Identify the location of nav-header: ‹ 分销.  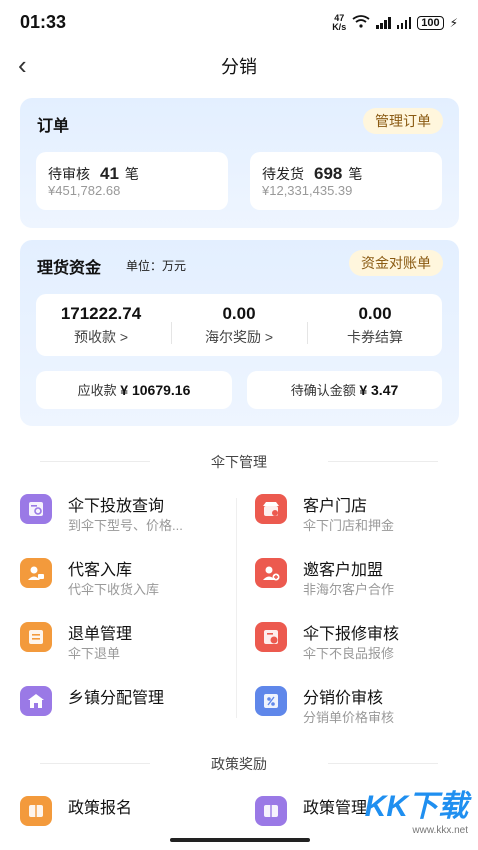
(239, 64).